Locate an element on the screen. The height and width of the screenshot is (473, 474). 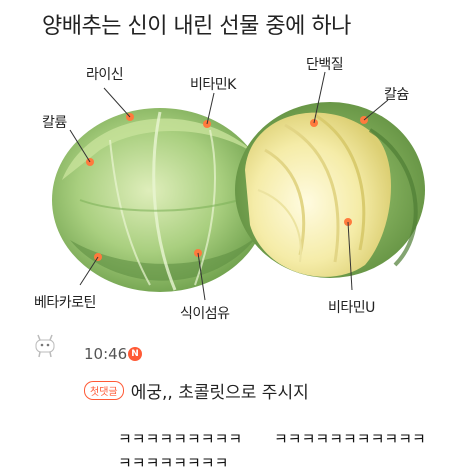
label-vitamin-u: 비타민U is located at coordinates (351, 308).